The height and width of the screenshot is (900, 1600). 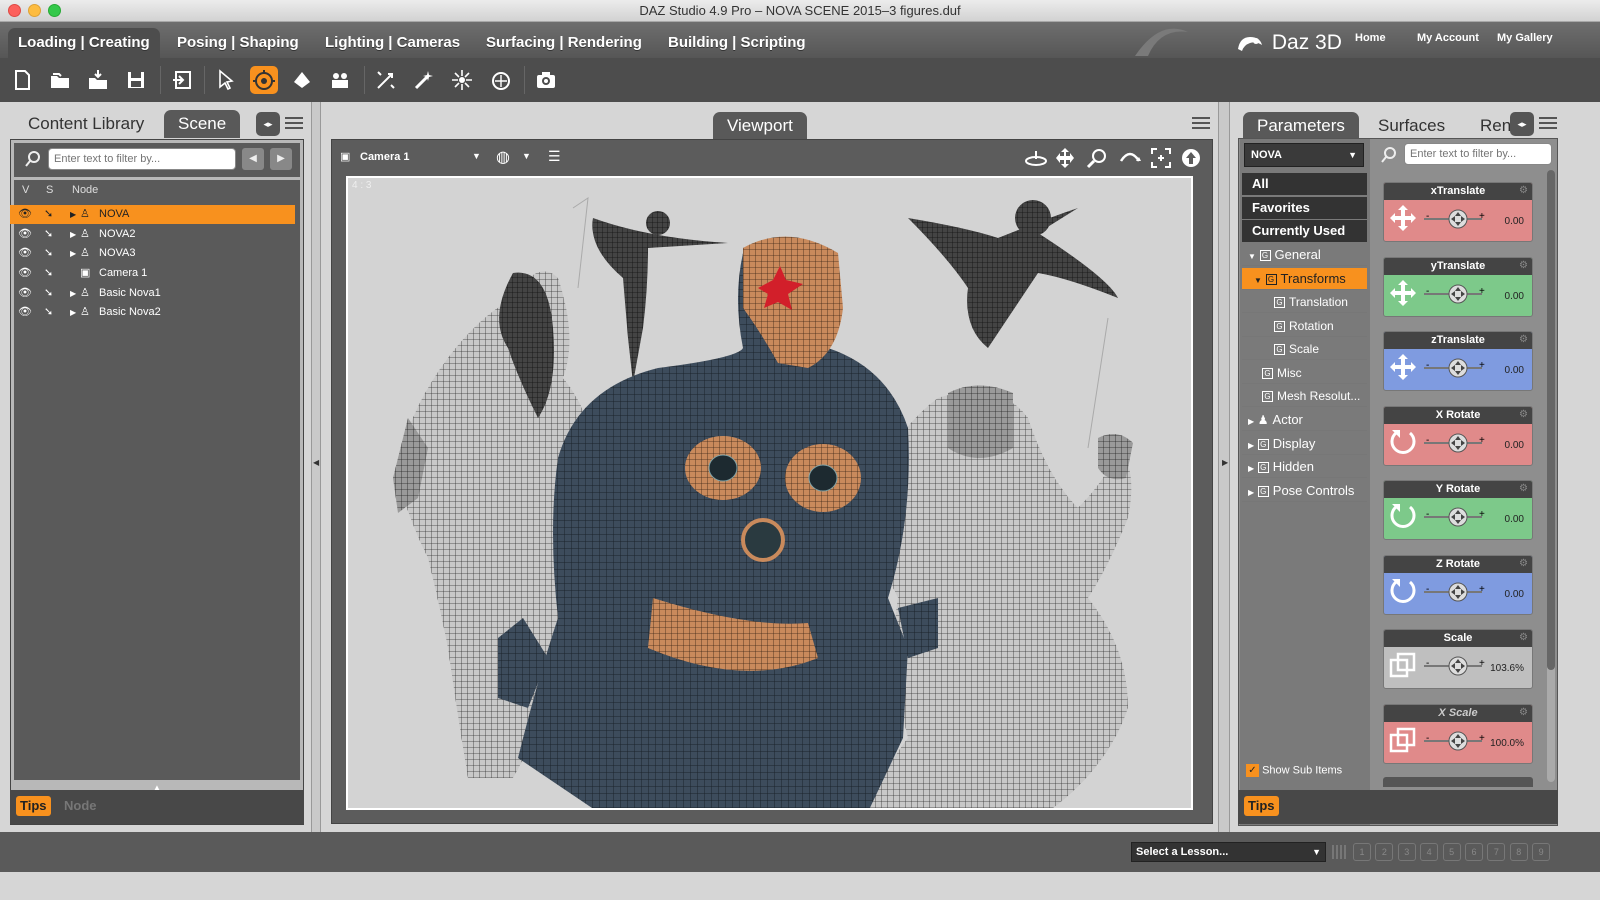 I want to click on node-selector-dropdown-icon: ▼, so click(x=1352, y=155).